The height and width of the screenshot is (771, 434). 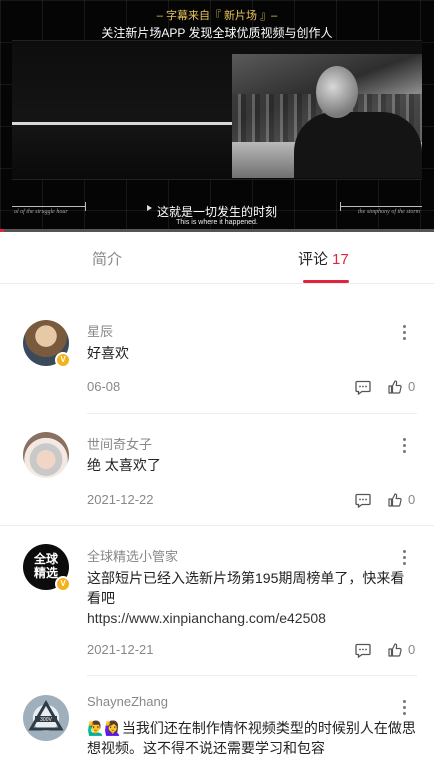 I want to click on scene-man-head, so click(x=337, y=92).